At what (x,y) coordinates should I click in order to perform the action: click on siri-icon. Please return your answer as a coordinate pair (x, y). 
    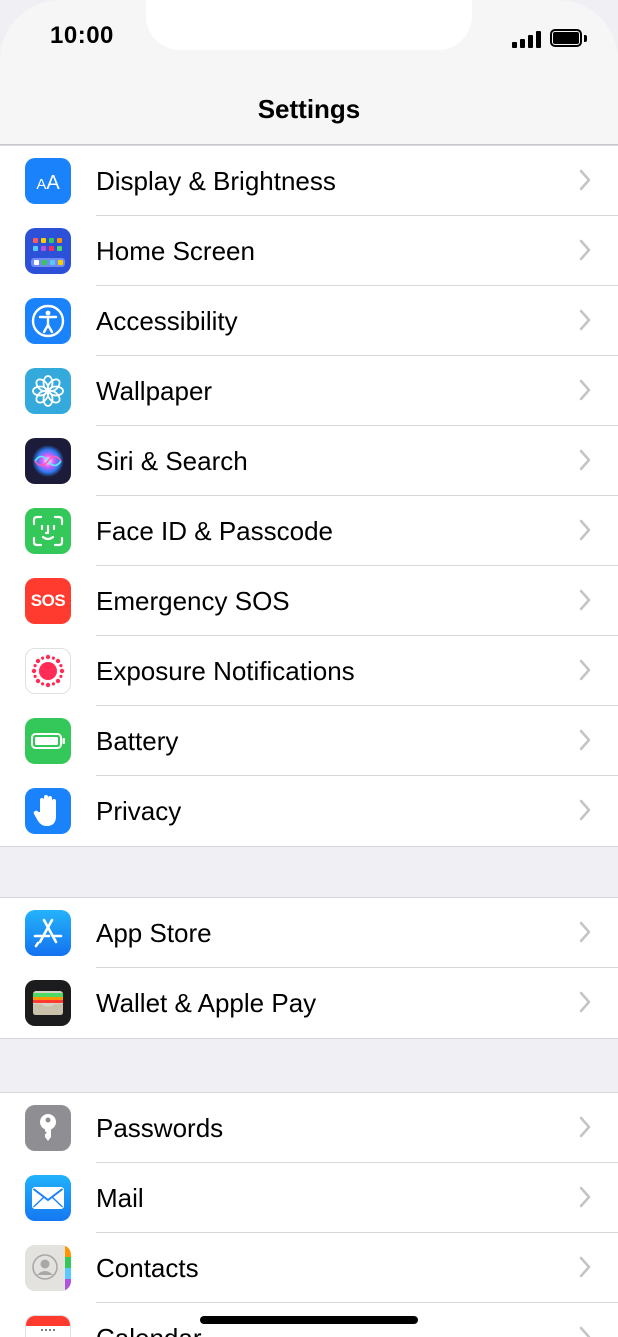
    Looking at the image, I should click on (48, 461).